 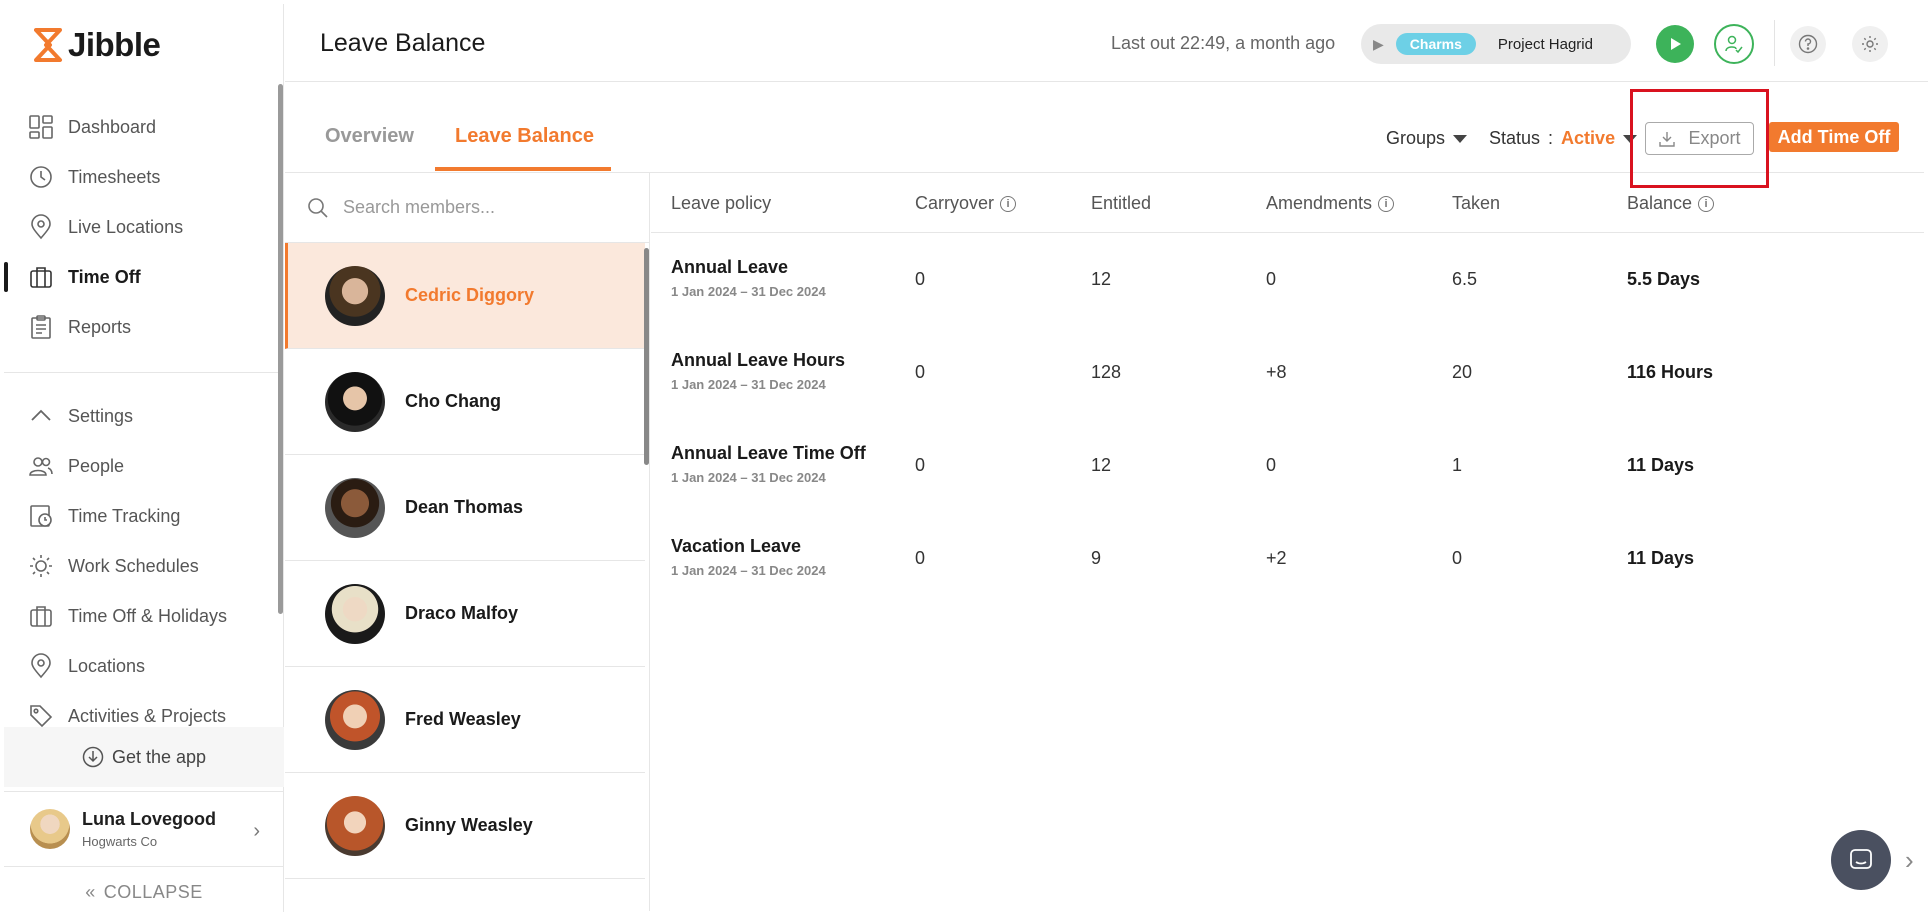 What do you see at coordinates (41, 466) in the screenshot?
I see `people-icon` at bounding box center [41, 466].